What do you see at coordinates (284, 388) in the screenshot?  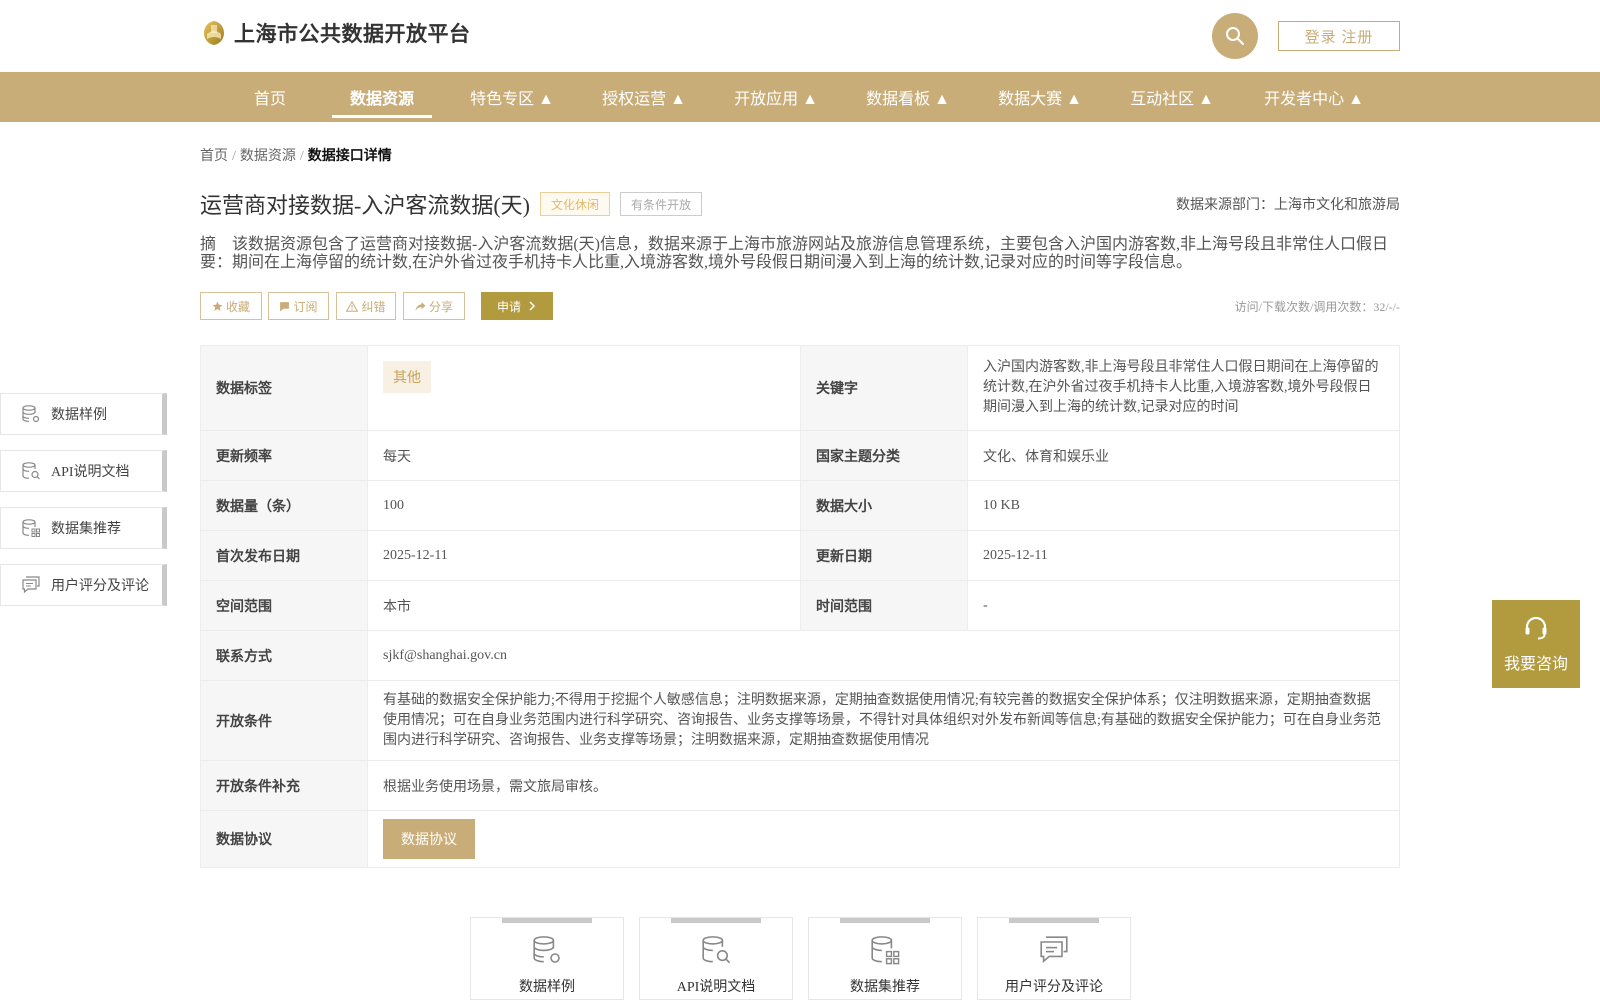 I see `table-label: 数据标签` at bounding box center [284, 388].